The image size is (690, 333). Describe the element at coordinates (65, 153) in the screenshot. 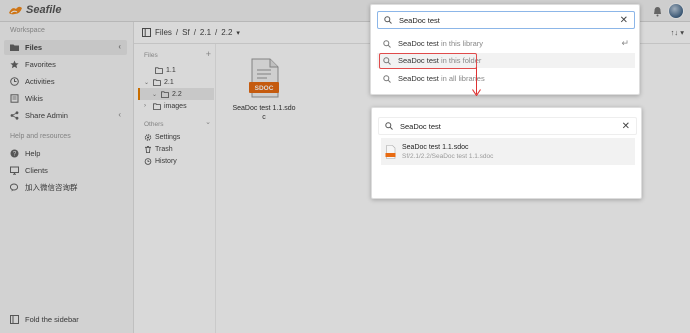

I see `sidebar-item-help: ? Help` at that location.